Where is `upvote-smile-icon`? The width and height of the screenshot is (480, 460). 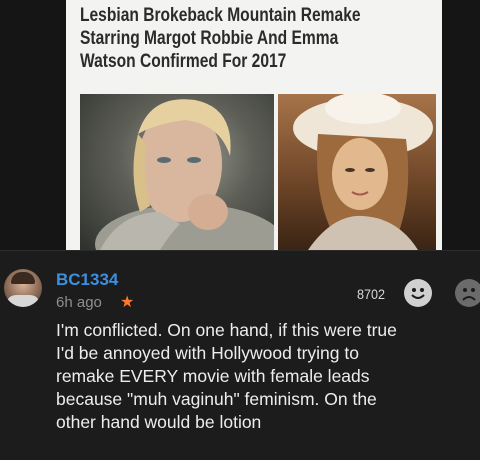
upvote-smile-icon is located at coordinates (418, 293).